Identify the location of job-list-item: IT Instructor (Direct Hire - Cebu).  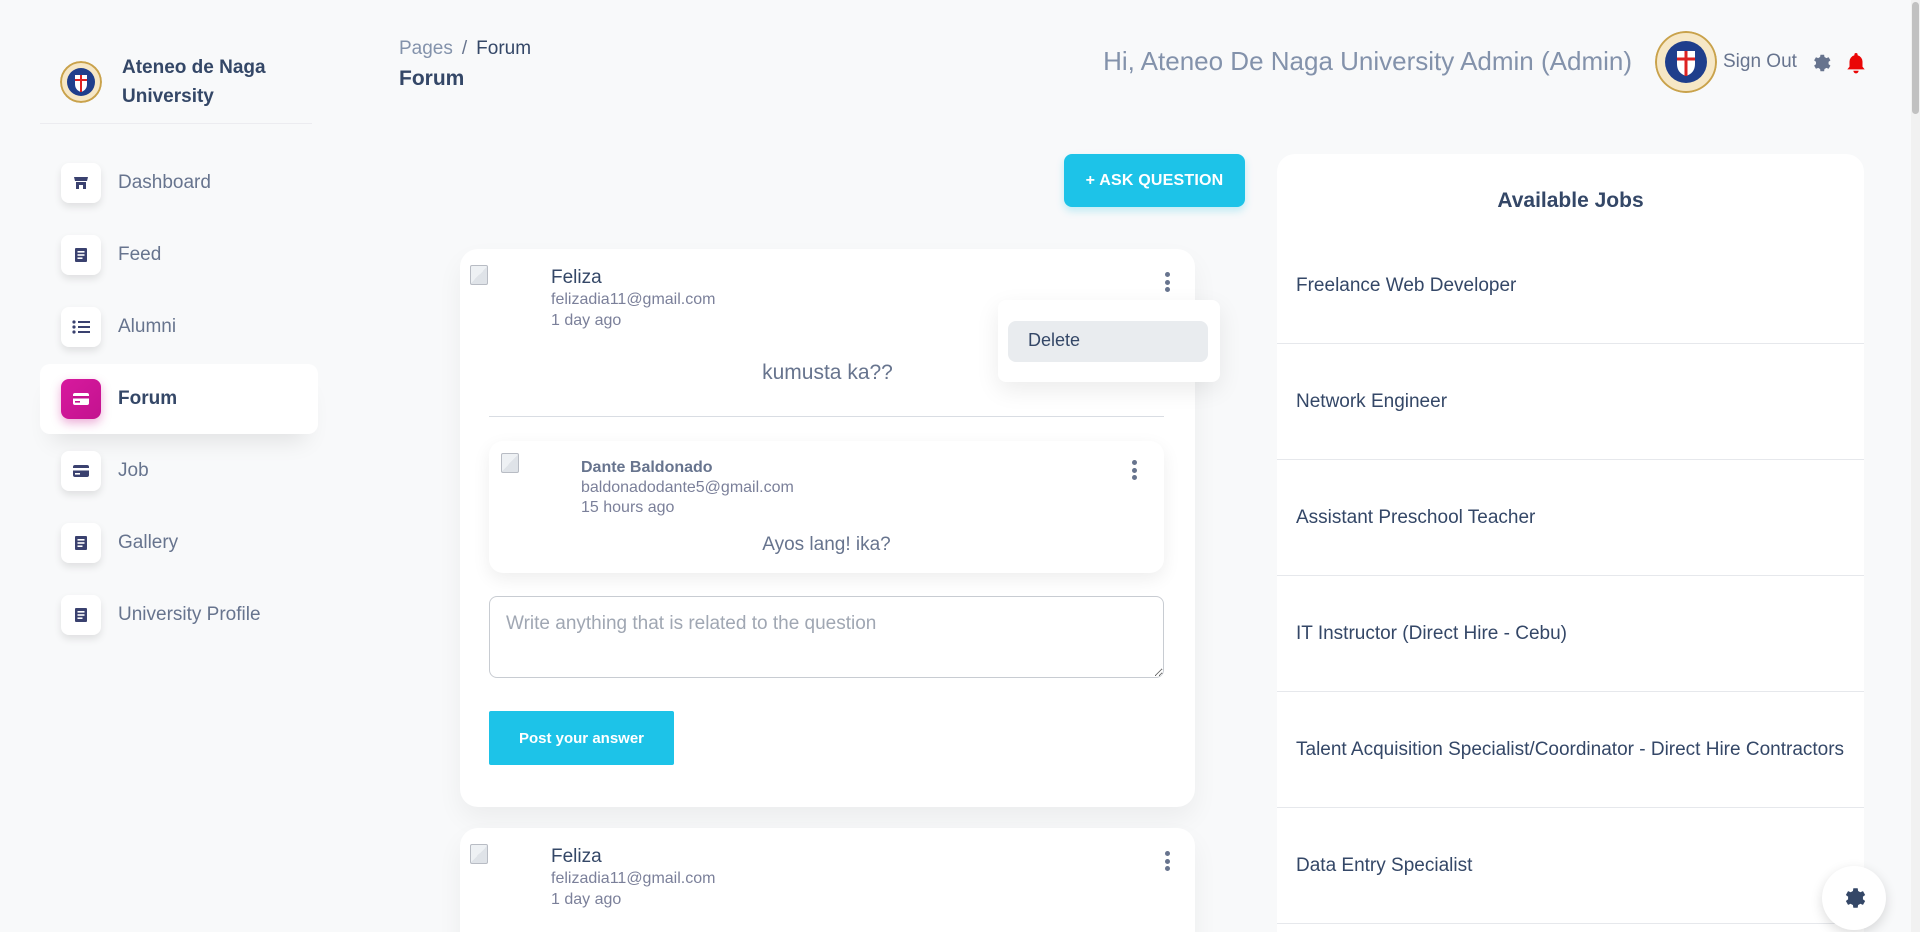
(1570, 634).